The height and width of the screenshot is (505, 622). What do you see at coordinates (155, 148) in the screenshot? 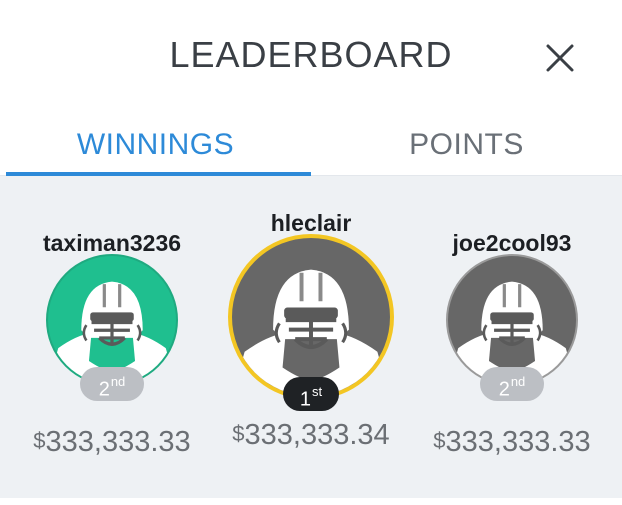
I see `tab-winnings: WINNINGS` at bounding box center [155, 148].